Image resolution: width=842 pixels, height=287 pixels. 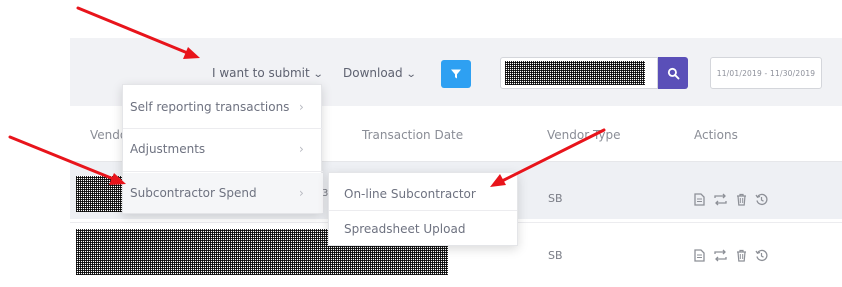 What do you see at coordinates (405, 228) in the screenshot?
I see `submenu-item-label: Spreadsheet Upload` at bounding box center [405, 228].